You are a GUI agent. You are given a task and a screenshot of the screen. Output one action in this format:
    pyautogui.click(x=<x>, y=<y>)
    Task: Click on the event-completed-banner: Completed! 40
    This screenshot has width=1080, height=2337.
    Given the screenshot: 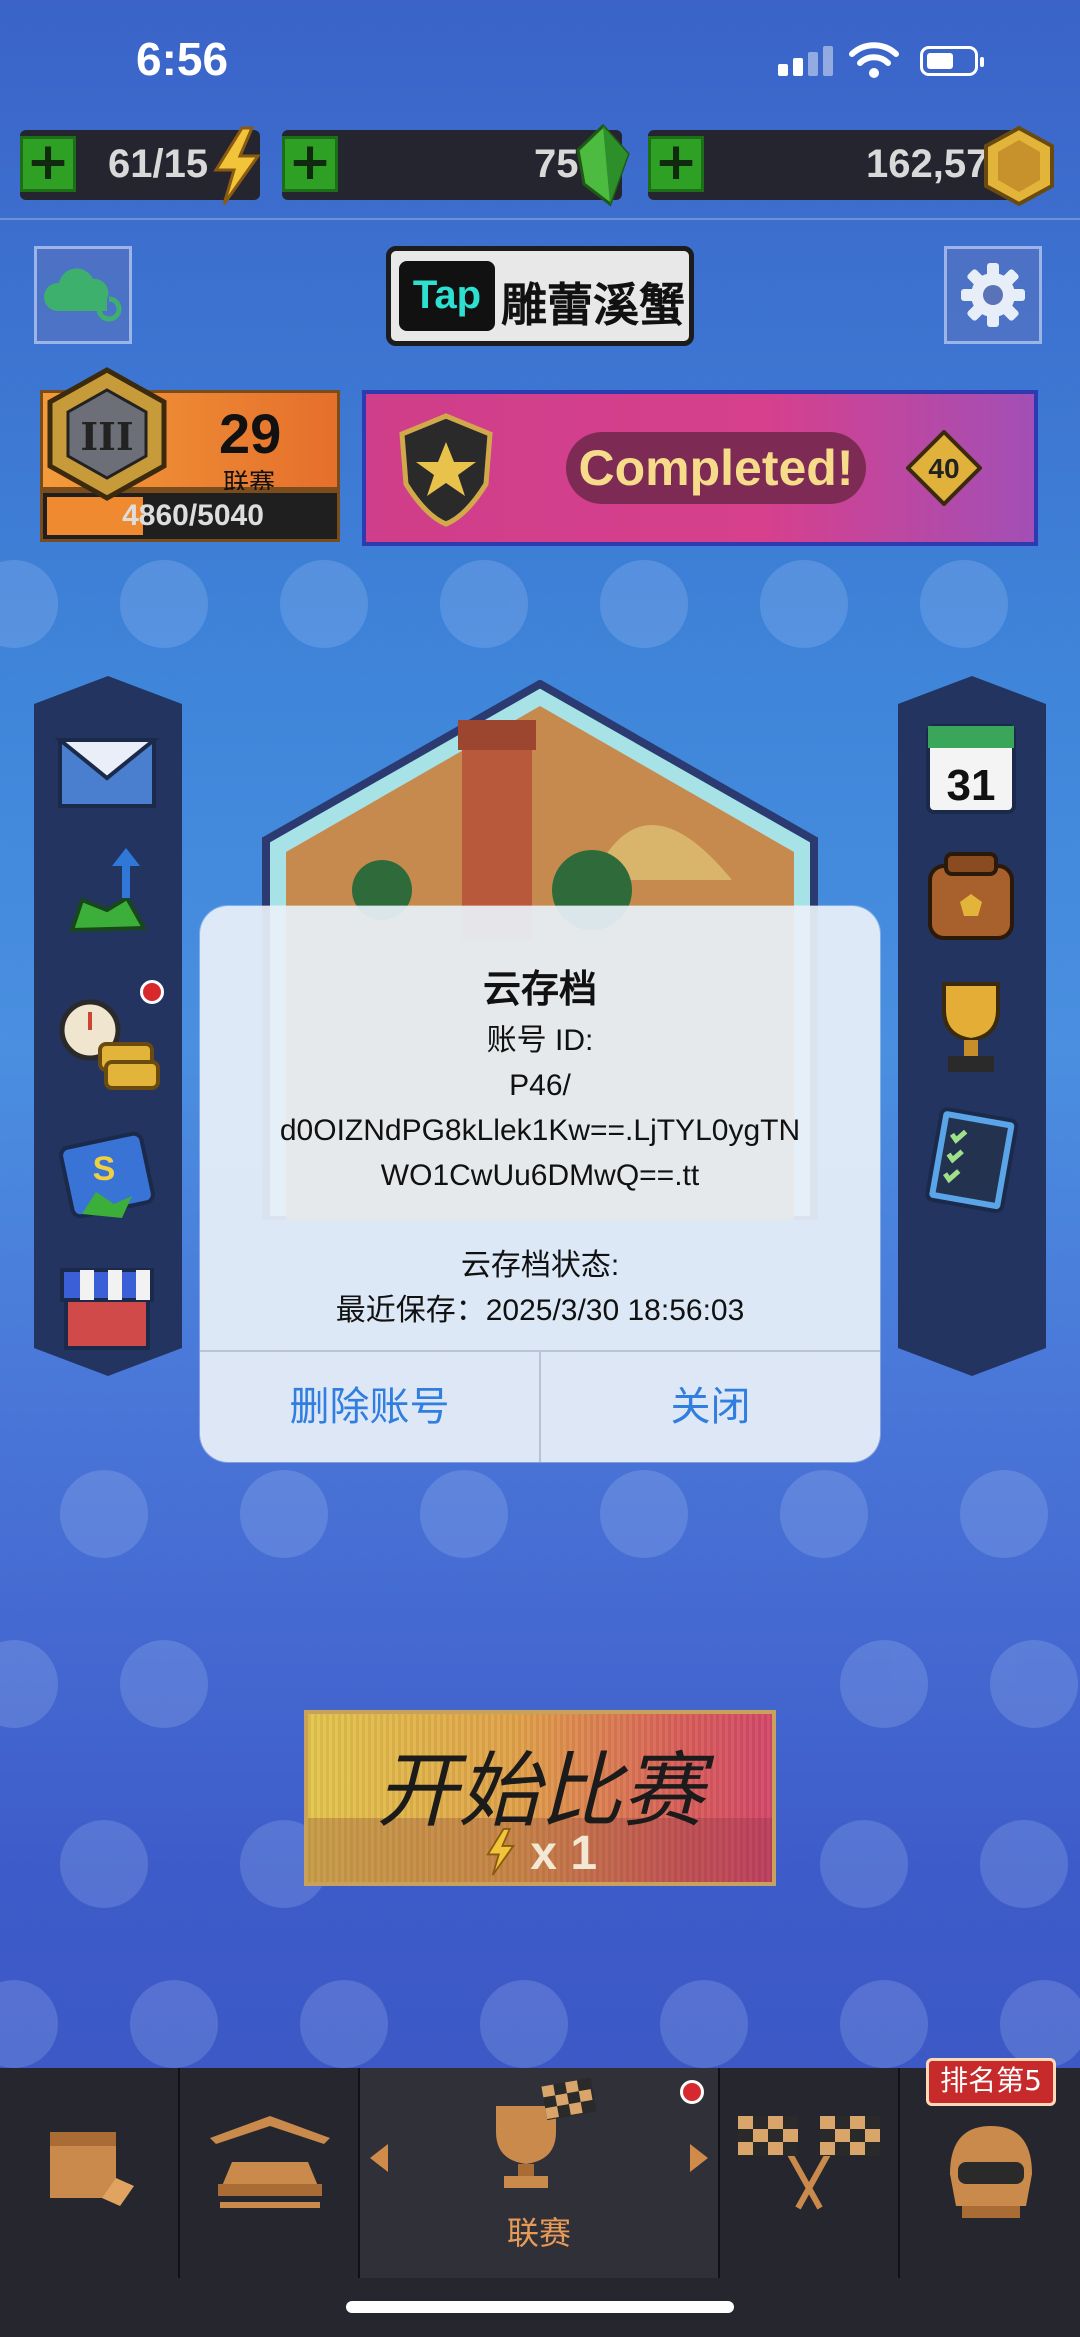 What is the action you would take?
    pyautogui.click(x=700, y=468)
    